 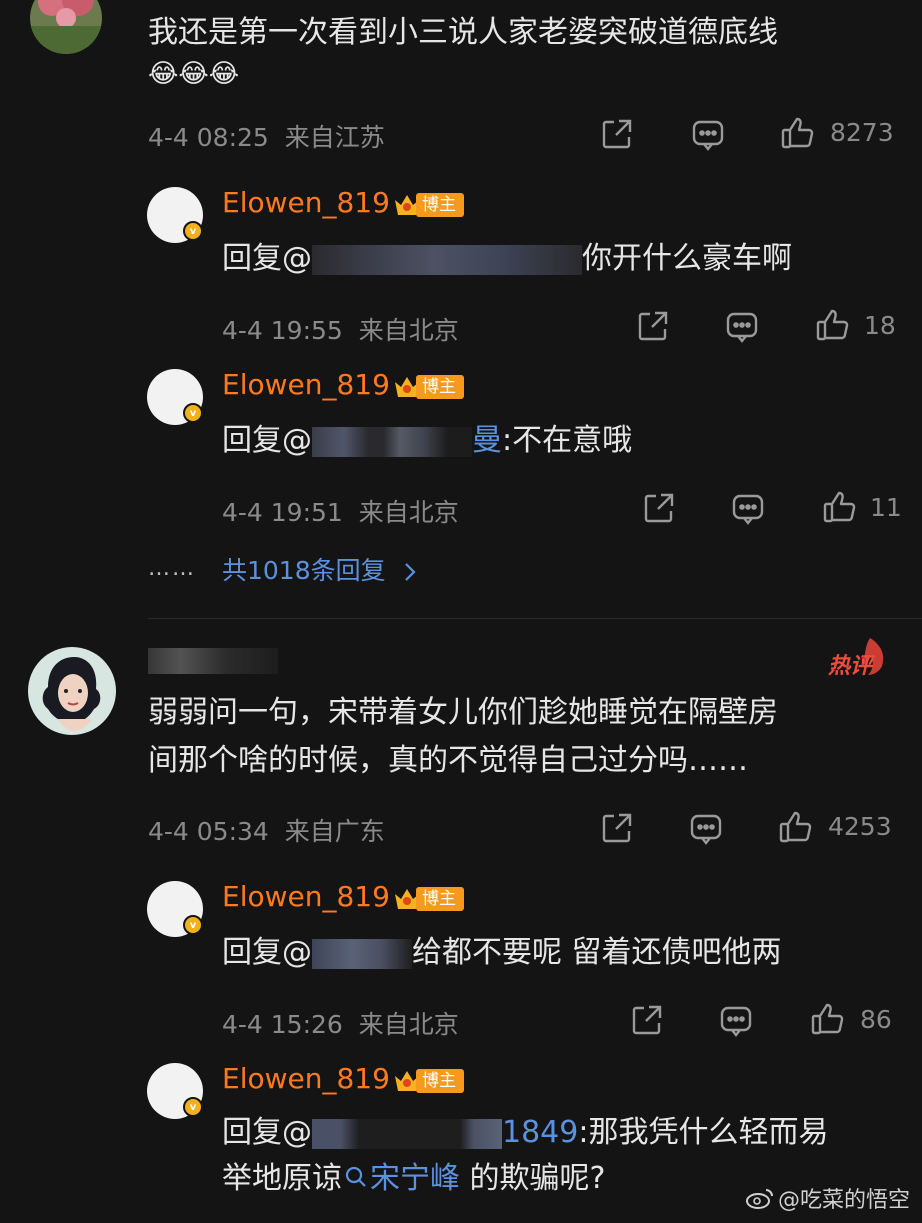 What do you see at coordinates (525, 1156) in the screenshot?
I see `reply-text: 回复@ 1849:那我凭什么轻而易 举地原谅 宋宁峰 的欺骗呢?` at bounding box center [525, 1156].